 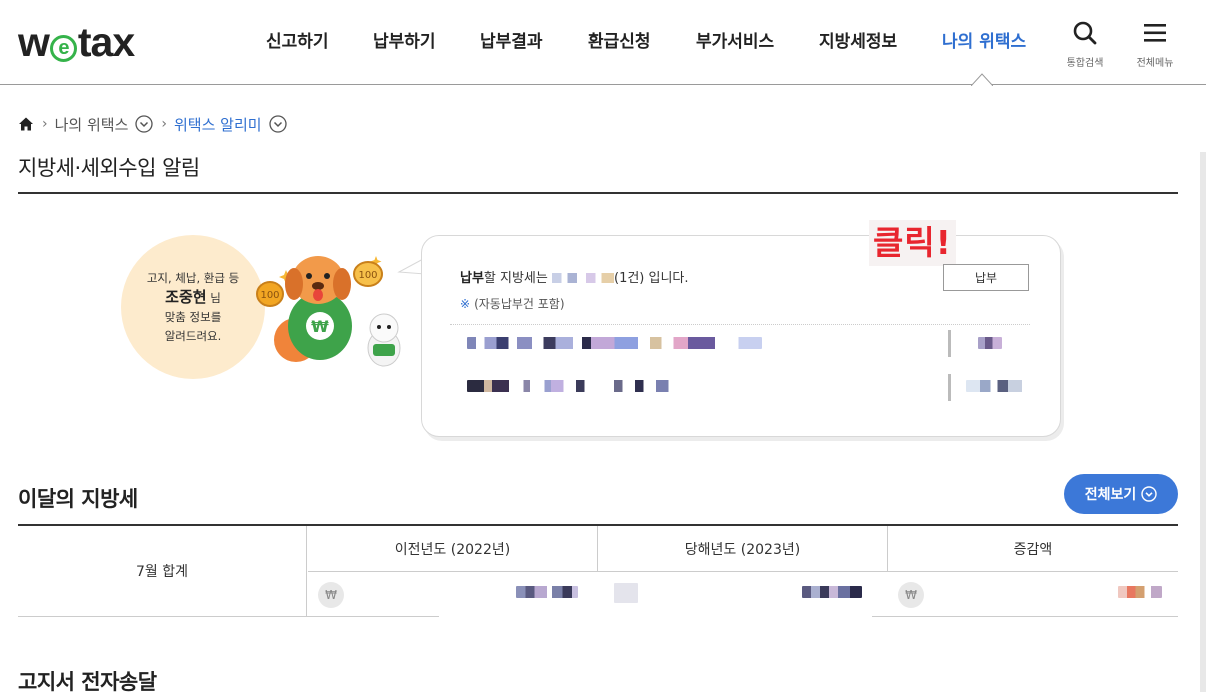 I want to click on mascot-illustration: 100 100 ₩, so click(x=328, y=311).